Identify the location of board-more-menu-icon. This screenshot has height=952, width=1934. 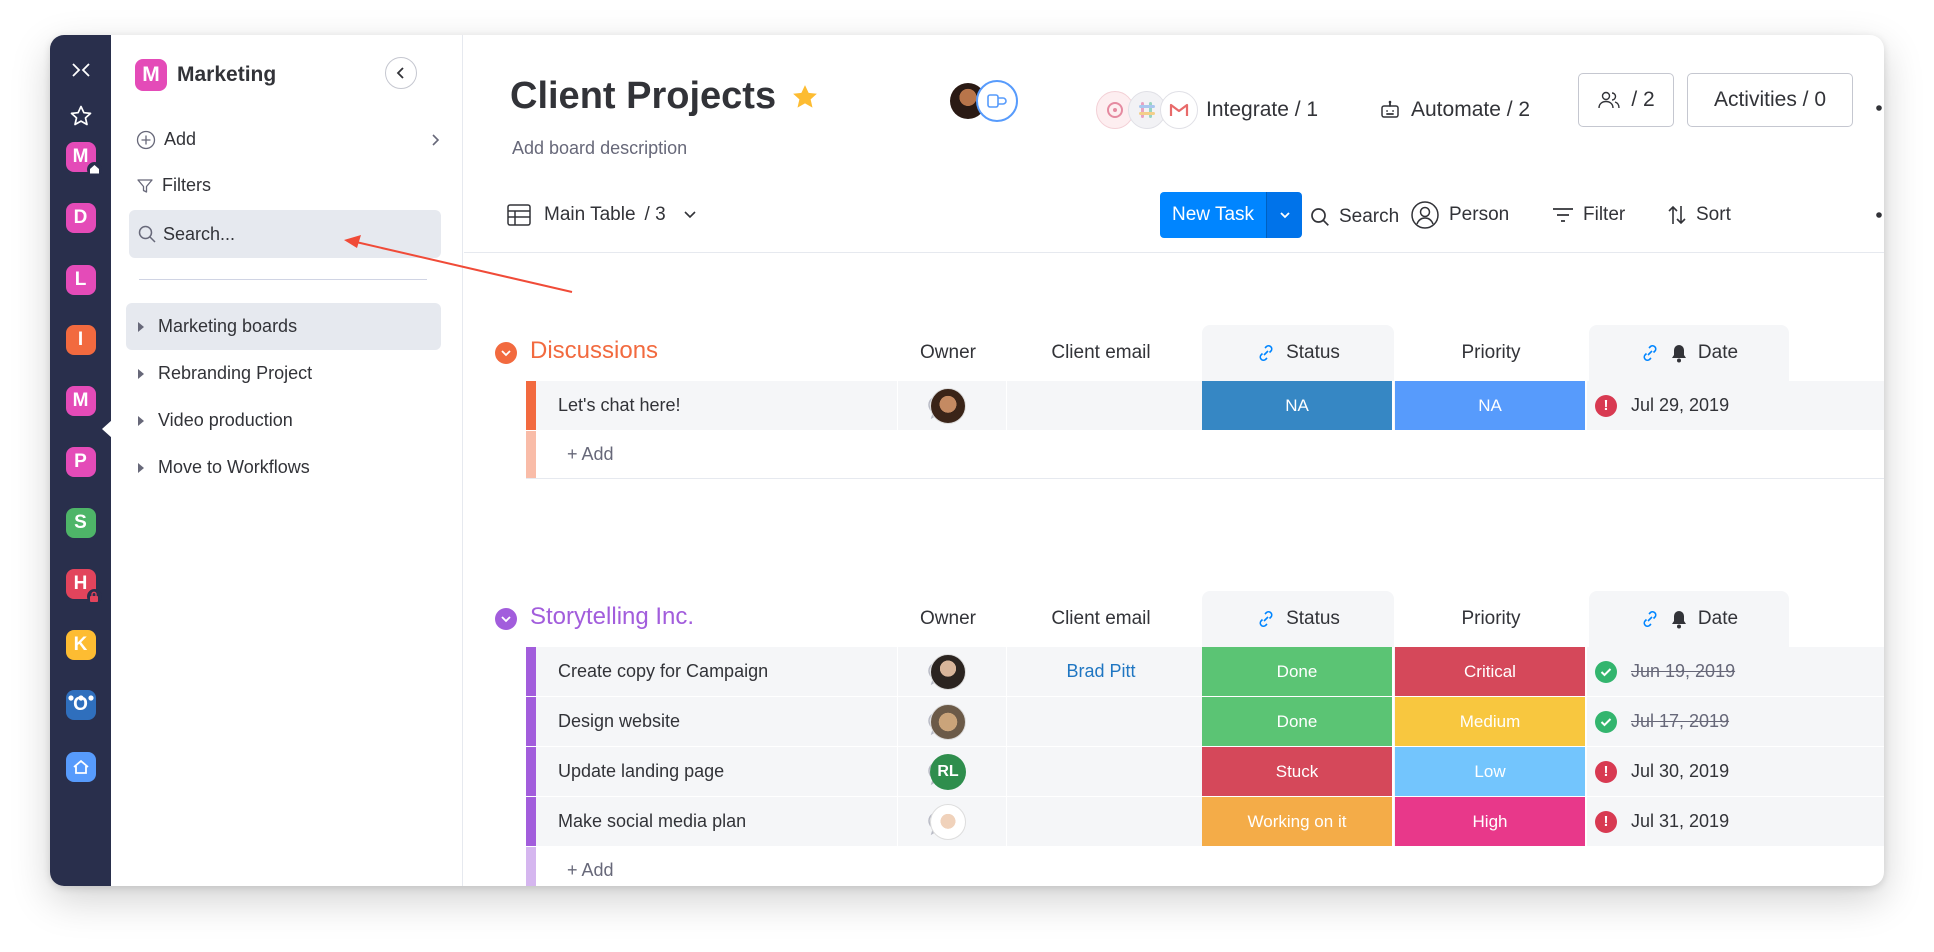
(1880, 108).